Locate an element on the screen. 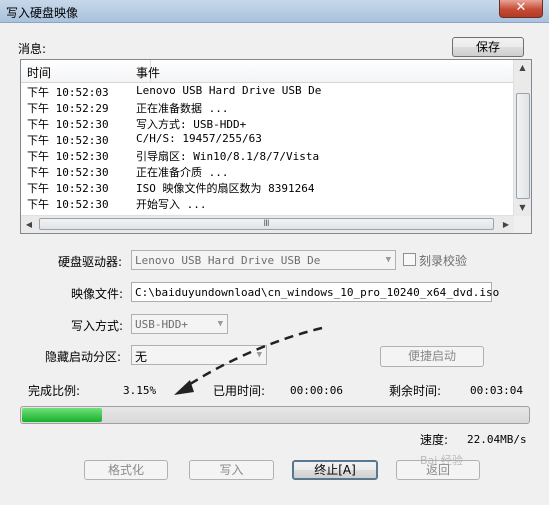 Image resolution: width=549 pixels, height=505 pixels. scroll-left-icon: ◀ is located at coordinates (29, 224).